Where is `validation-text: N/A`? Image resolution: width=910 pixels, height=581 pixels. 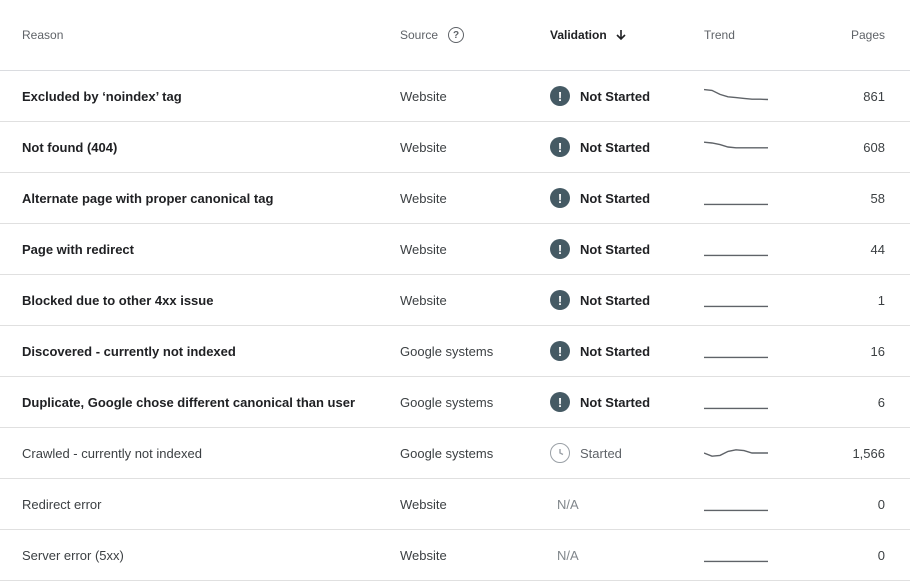
validation-text: N/A is located at coordinates (568, 504).